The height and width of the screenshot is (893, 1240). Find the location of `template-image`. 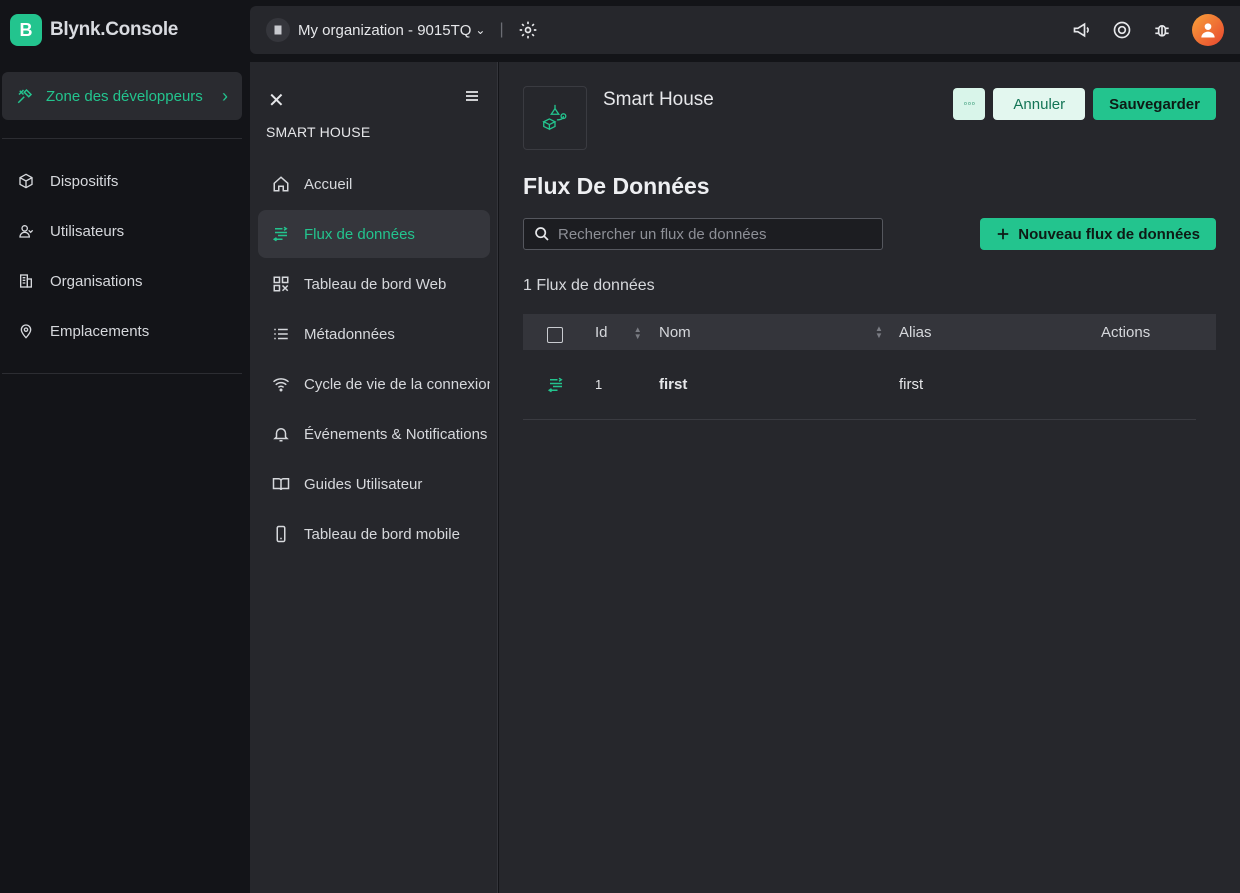

template-image is located at coordinates (555, 118).